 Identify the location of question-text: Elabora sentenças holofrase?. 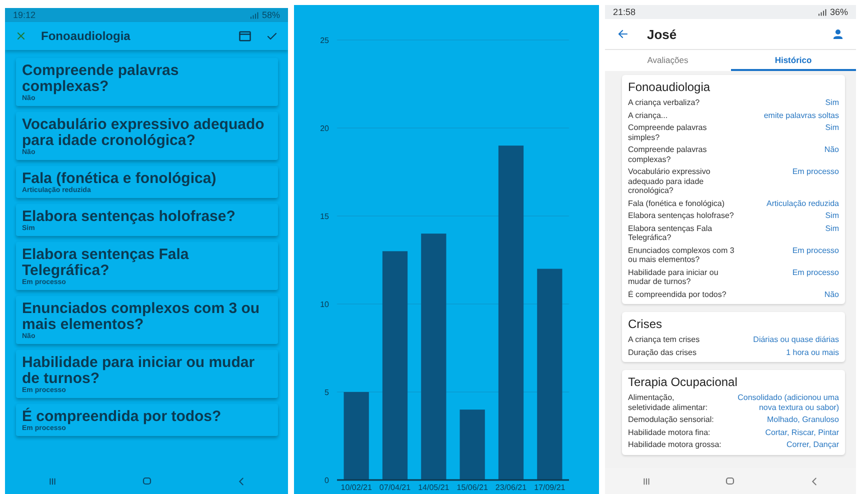
(129, 217).